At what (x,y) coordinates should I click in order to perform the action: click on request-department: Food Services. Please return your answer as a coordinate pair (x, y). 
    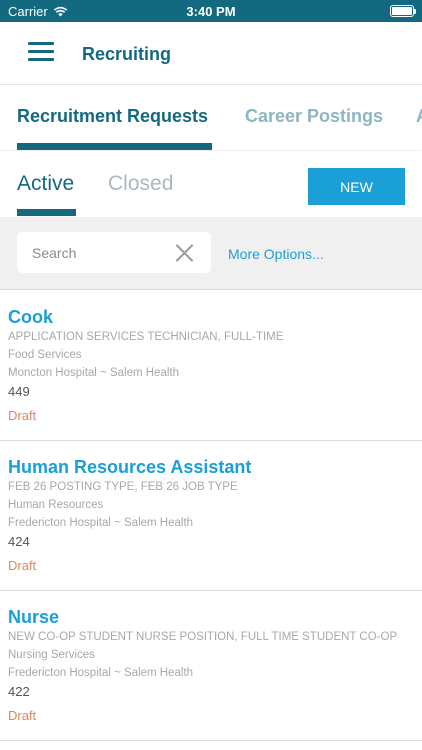
    Looking at the image, I should click on (45, 355).